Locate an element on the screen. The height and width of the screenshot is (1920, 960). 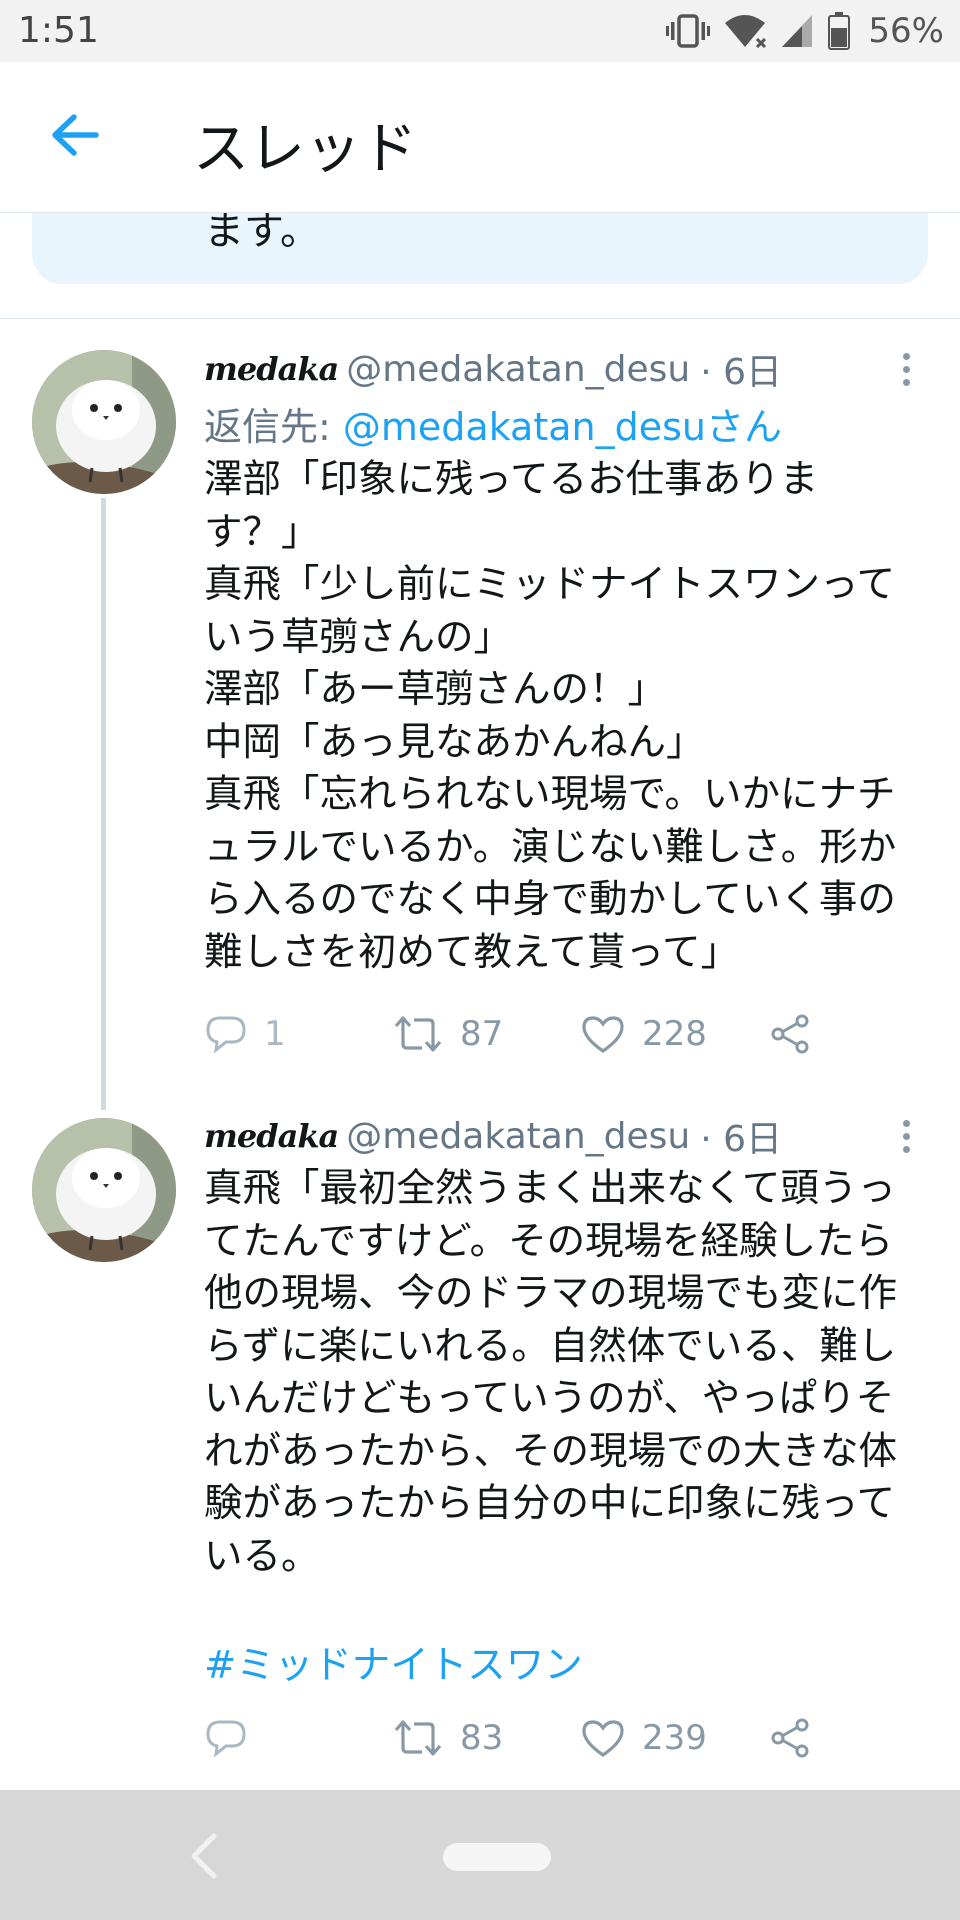
retweet-button: 83 is located at coordinates (447, 1738).